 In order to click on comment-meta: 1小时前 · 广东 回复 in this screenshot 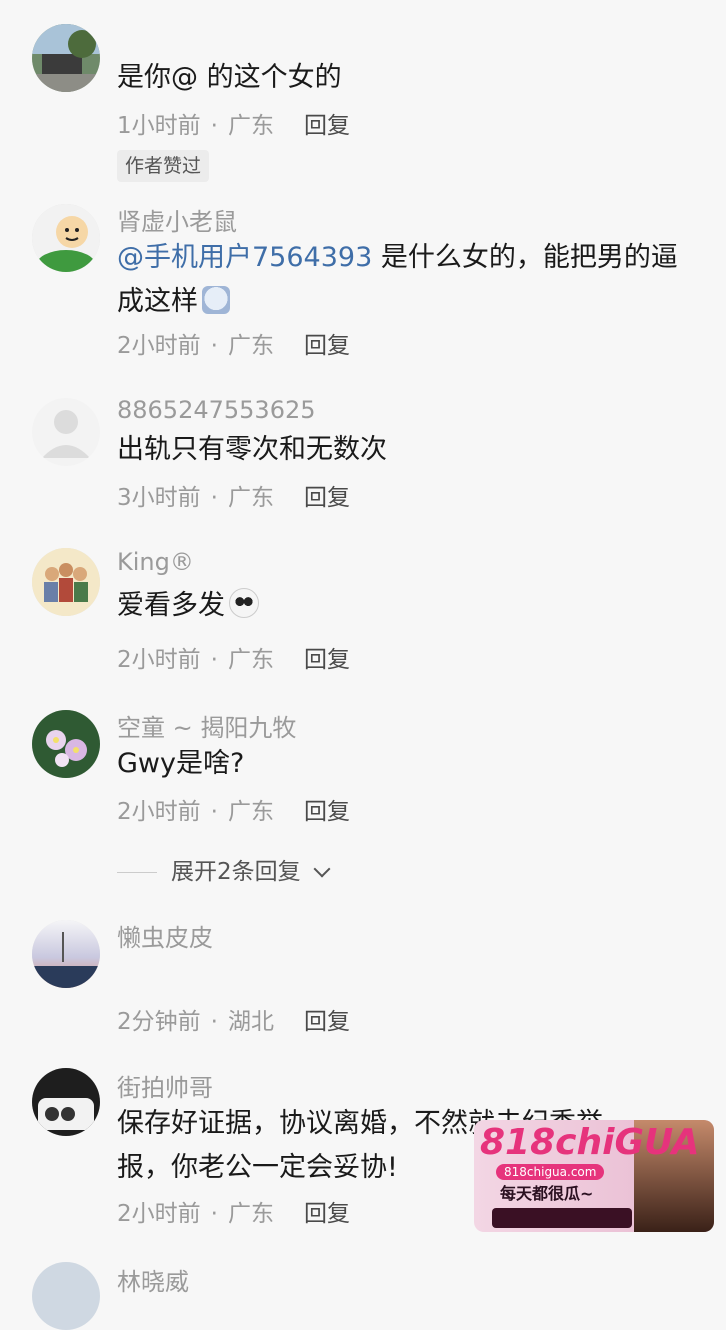, I will do `click(233, 126)`.